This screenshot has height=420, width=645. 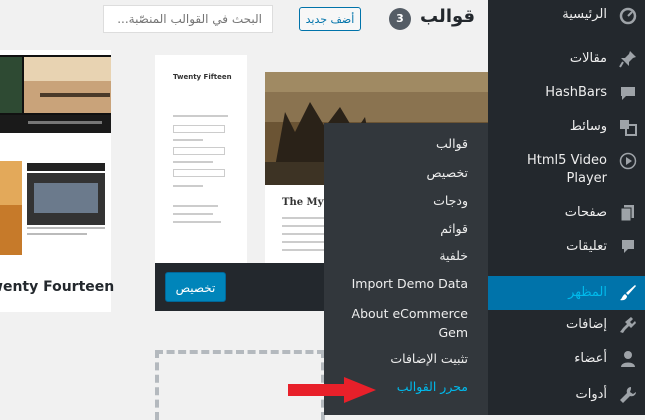 What do you see at coordinates (202, 77) in the screenshot?
I see `preview-site-title: Twenty Fifteen` at bounding box center [202, 77].